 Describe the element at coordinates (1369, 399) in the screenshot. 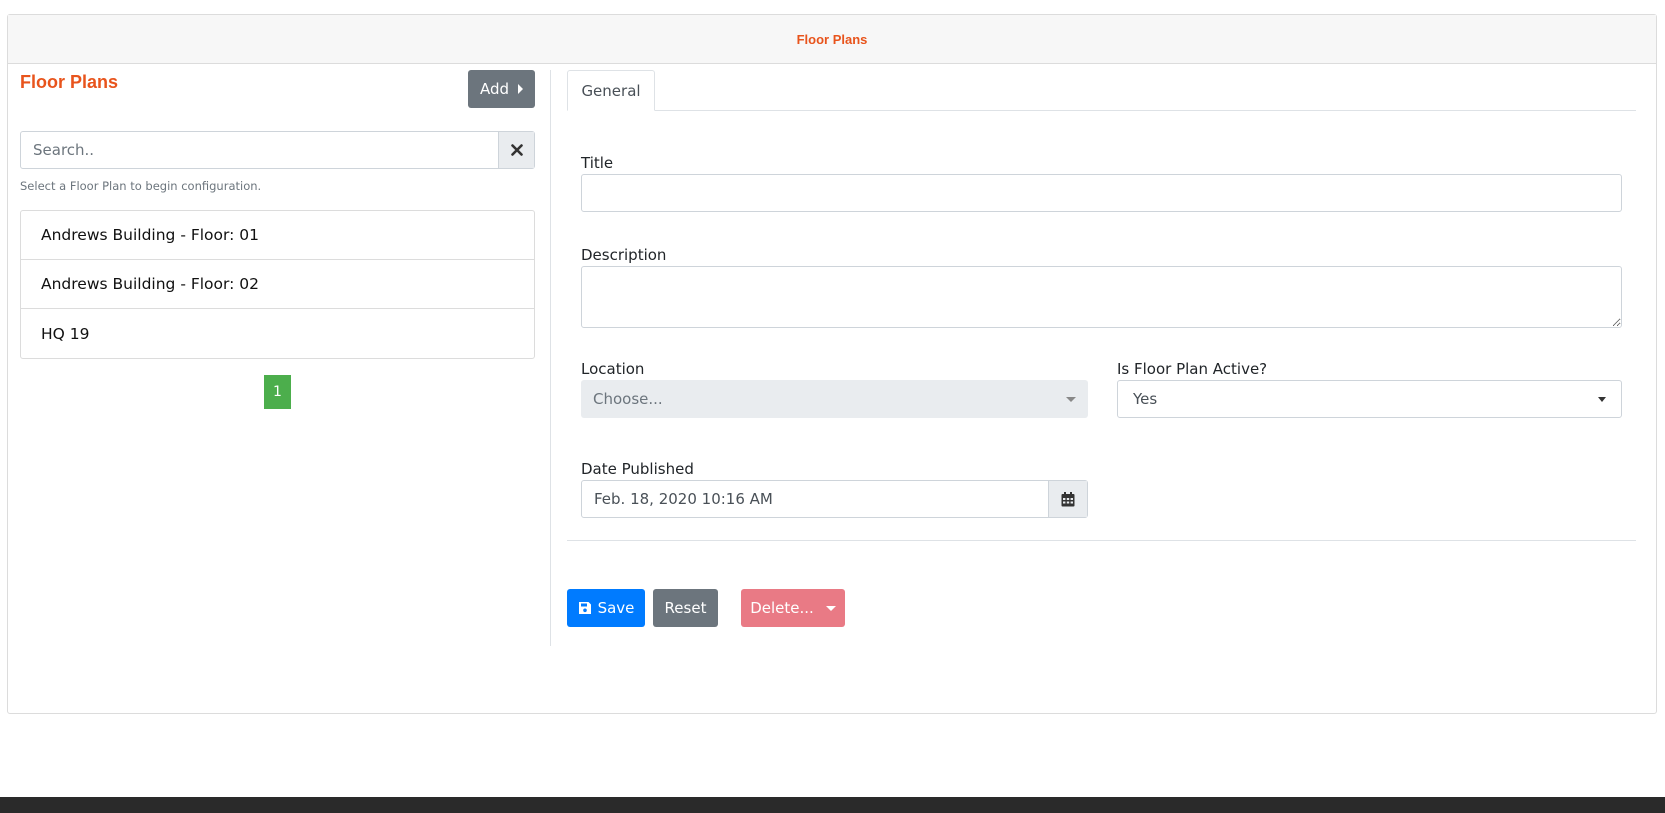

I see `active-select: Yes` at that location.